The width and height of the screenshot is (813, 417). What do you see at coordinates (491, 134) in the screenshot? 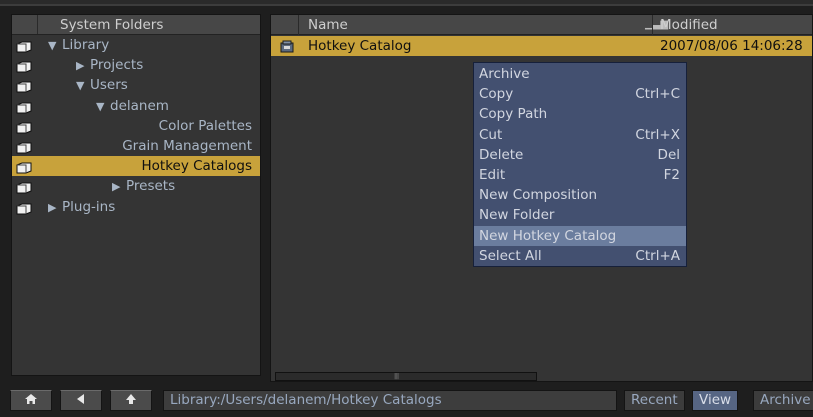
I see `menu-item-label: Cut` at bounding box center [491, 134].